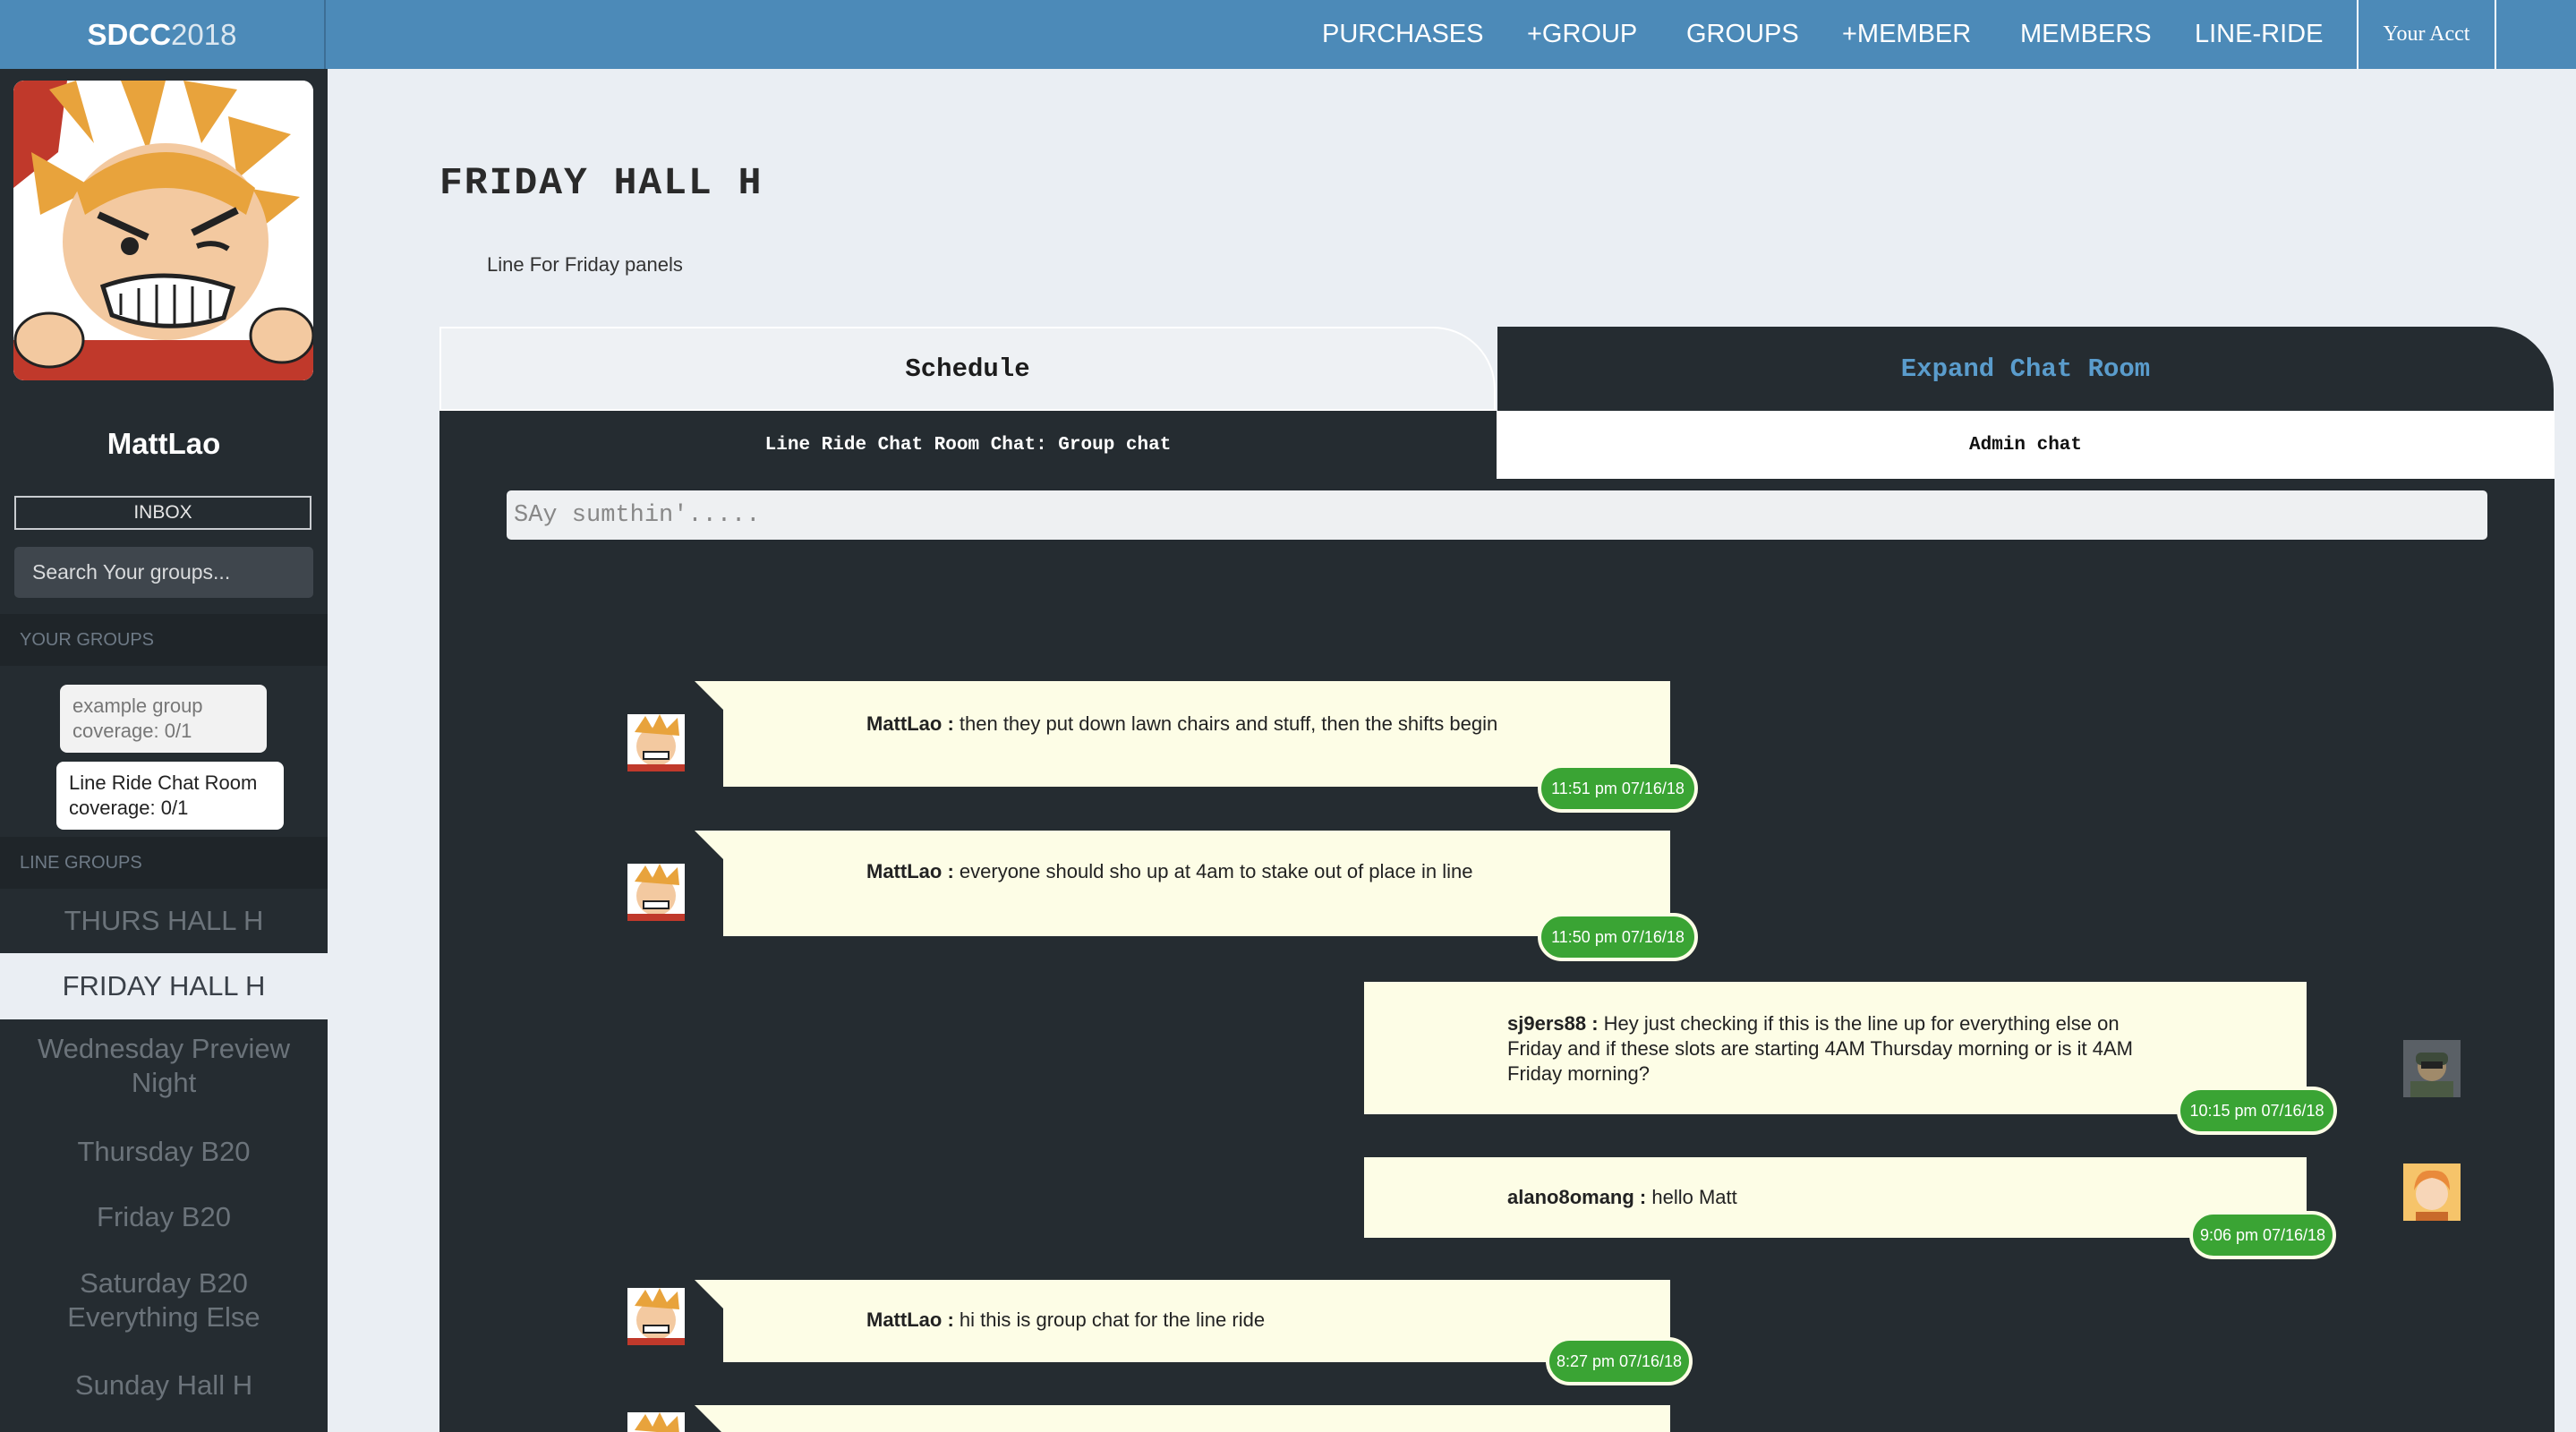  I want to click on group-card-name: example group, so click(138, 706).